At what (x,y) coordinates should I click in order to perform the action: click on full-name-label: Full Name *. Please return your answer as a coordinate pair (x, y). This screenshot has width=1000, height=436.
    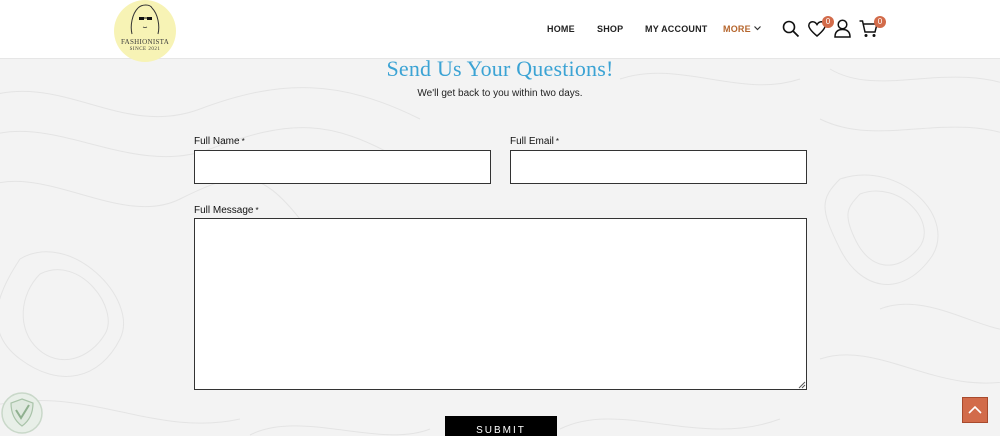
    Looking at the image, I should click on (219, 141).